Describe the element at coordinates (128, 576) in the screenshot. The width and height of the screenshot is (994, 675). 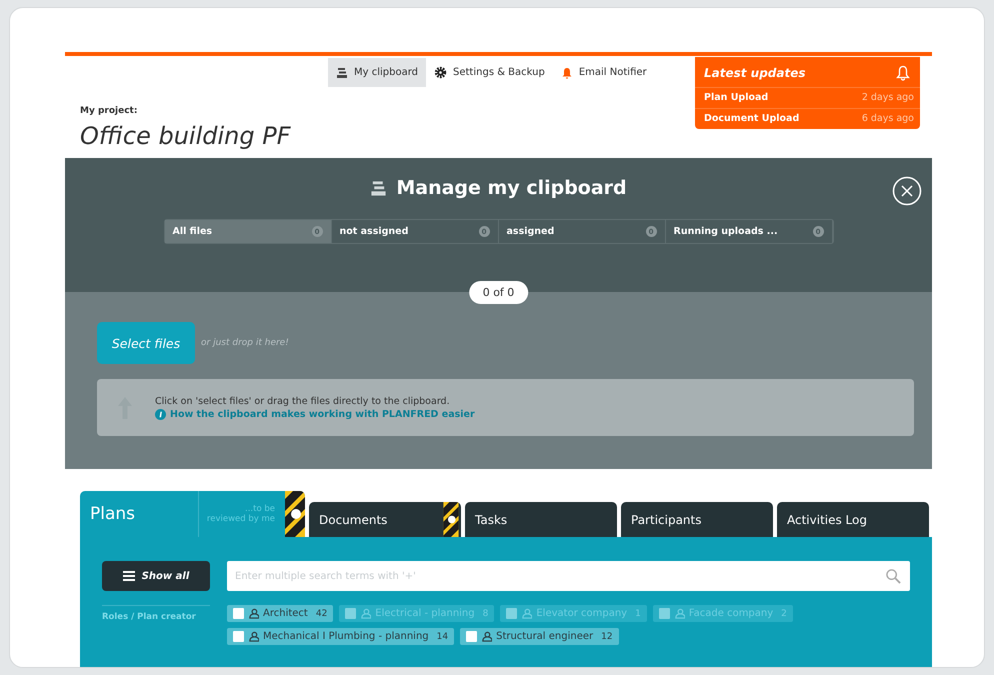
I see `list-icon` at that location.